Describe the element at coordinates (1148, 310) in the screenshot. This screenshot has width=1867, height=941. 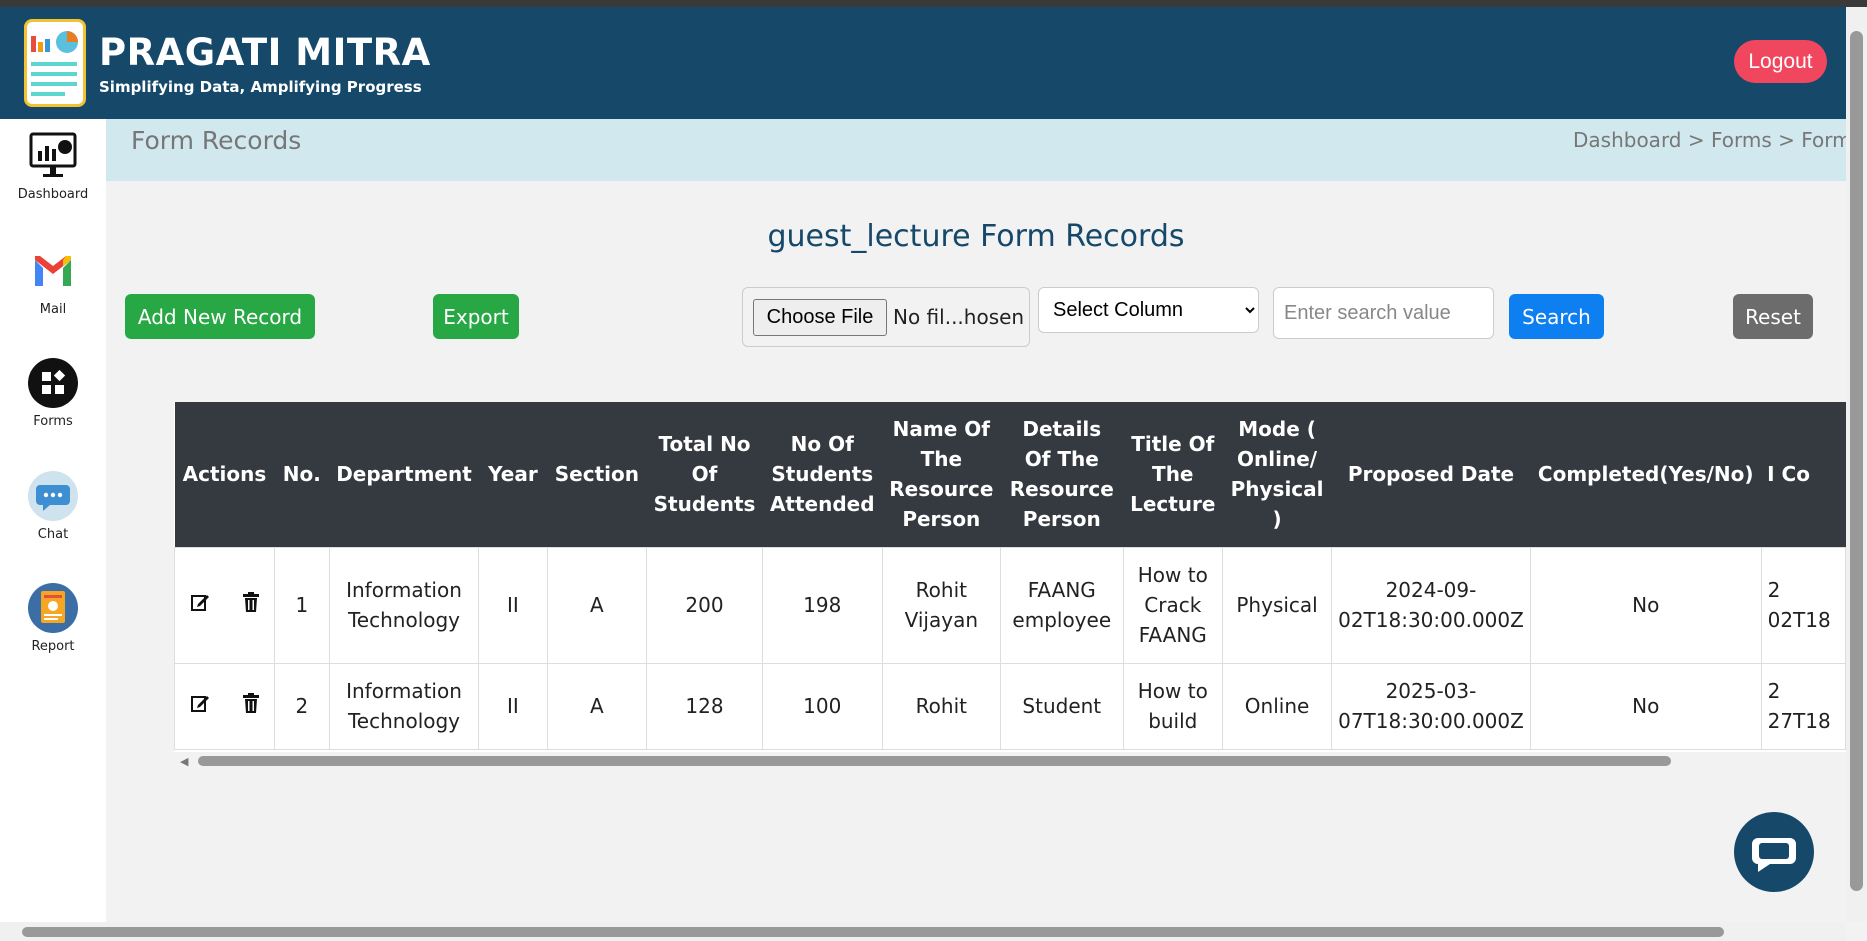
I see `column-select: Select Column` at that location.